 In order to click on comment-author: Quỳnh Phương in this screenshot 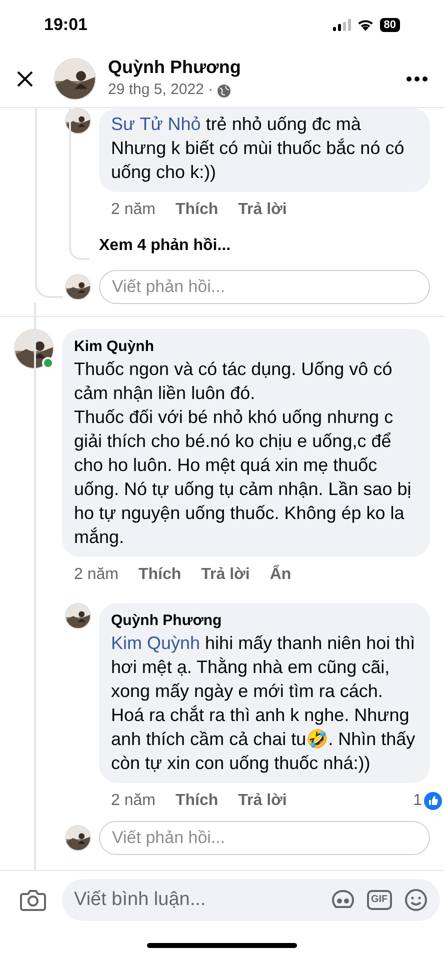, I will do `click(264, 621)`.